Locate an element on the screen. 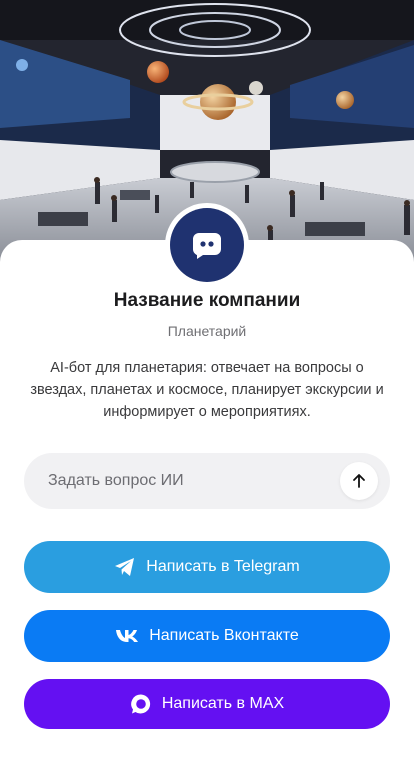 The width and height of the screenshot is (414, 770). avatar is located at coordinates (207, 245).